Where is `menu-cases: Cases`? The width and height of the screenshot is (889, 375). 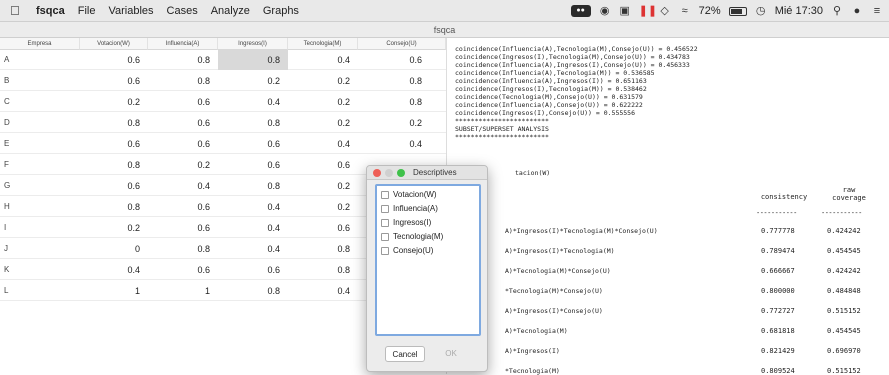 menu-cases: Cases is located at coordinates (182, 11).